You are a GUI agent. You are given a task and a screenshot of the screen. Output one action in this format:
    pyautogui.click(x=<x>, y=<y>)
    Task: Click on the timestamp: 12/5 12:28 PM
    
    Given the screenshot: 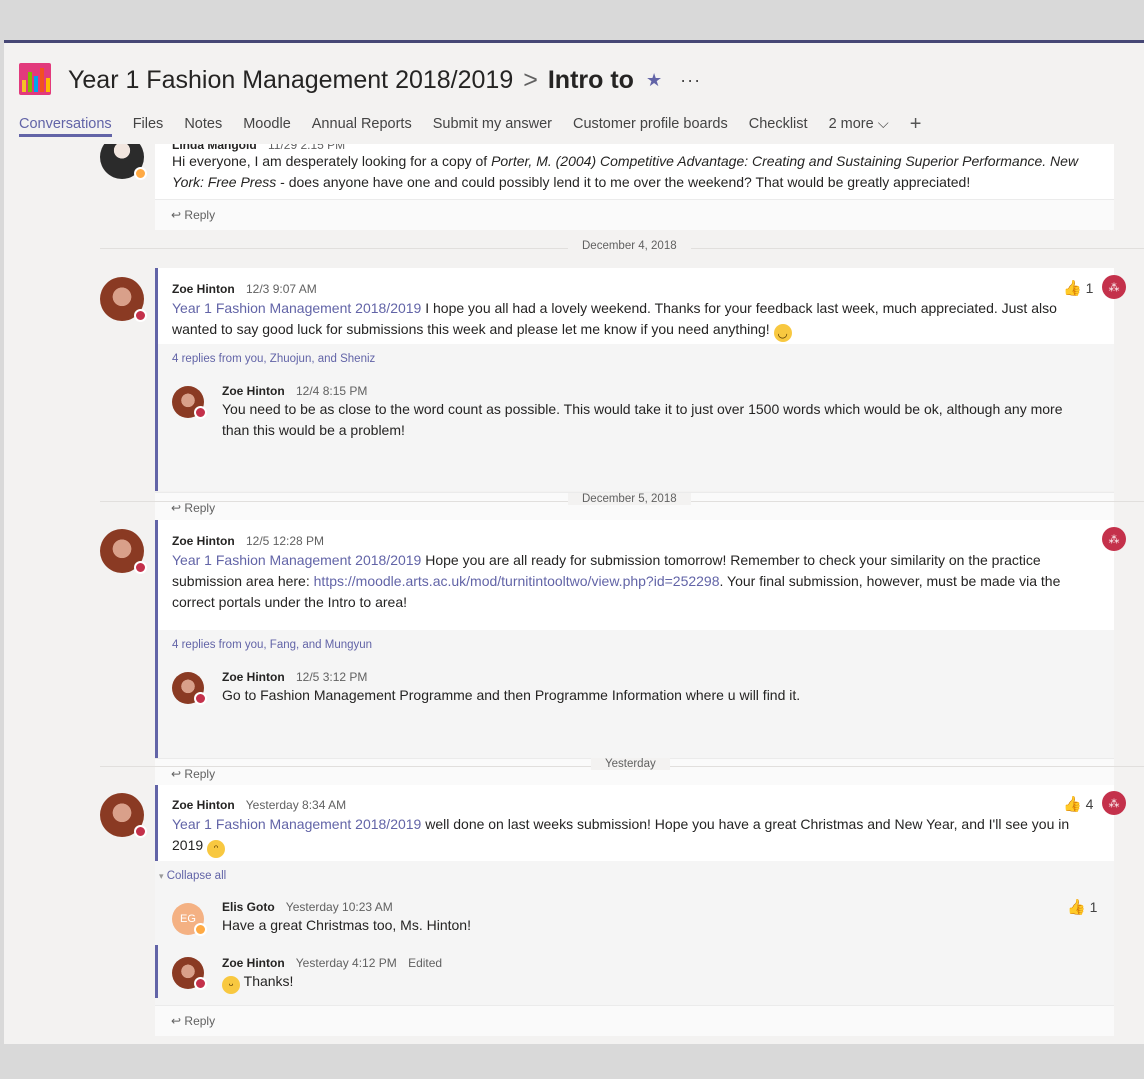 What is the action you would take?
    pyautogui.click(x=285, y=541)
    